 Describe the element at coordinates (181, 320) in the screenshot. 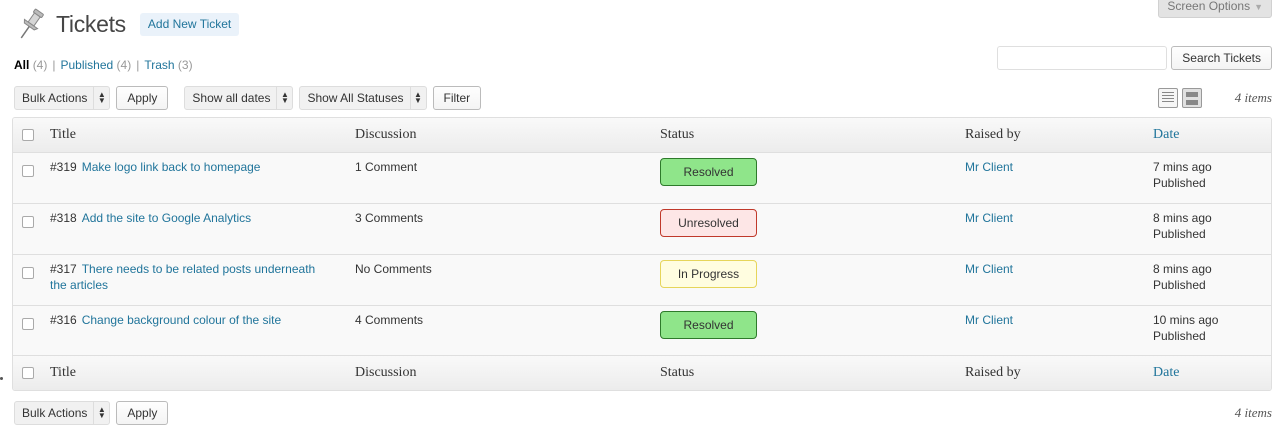

I see `ticket-title-link: Change background colour of the site` at that location.